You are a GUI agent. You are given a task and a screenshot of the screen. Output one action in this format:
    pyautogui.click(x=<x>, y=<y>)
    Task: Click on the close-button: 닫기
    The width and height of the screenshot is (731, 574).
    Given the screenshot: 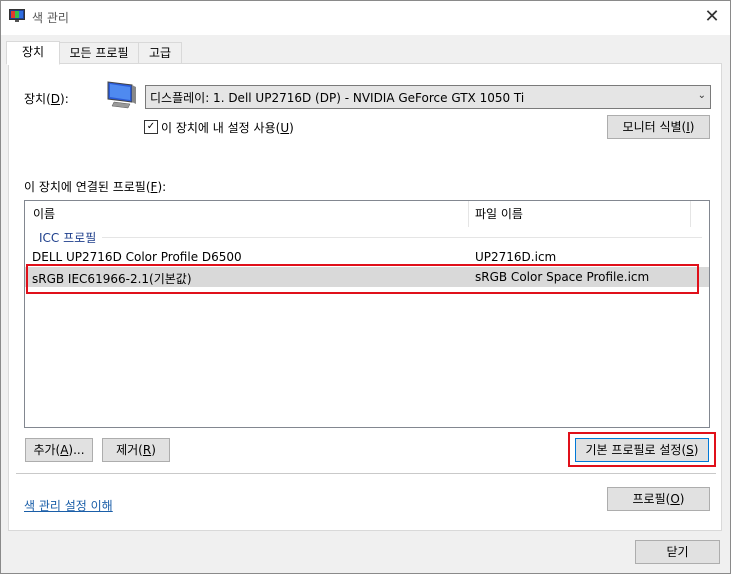 What is the action you would take?
    pyautogui.click(x=677, y=552)
    